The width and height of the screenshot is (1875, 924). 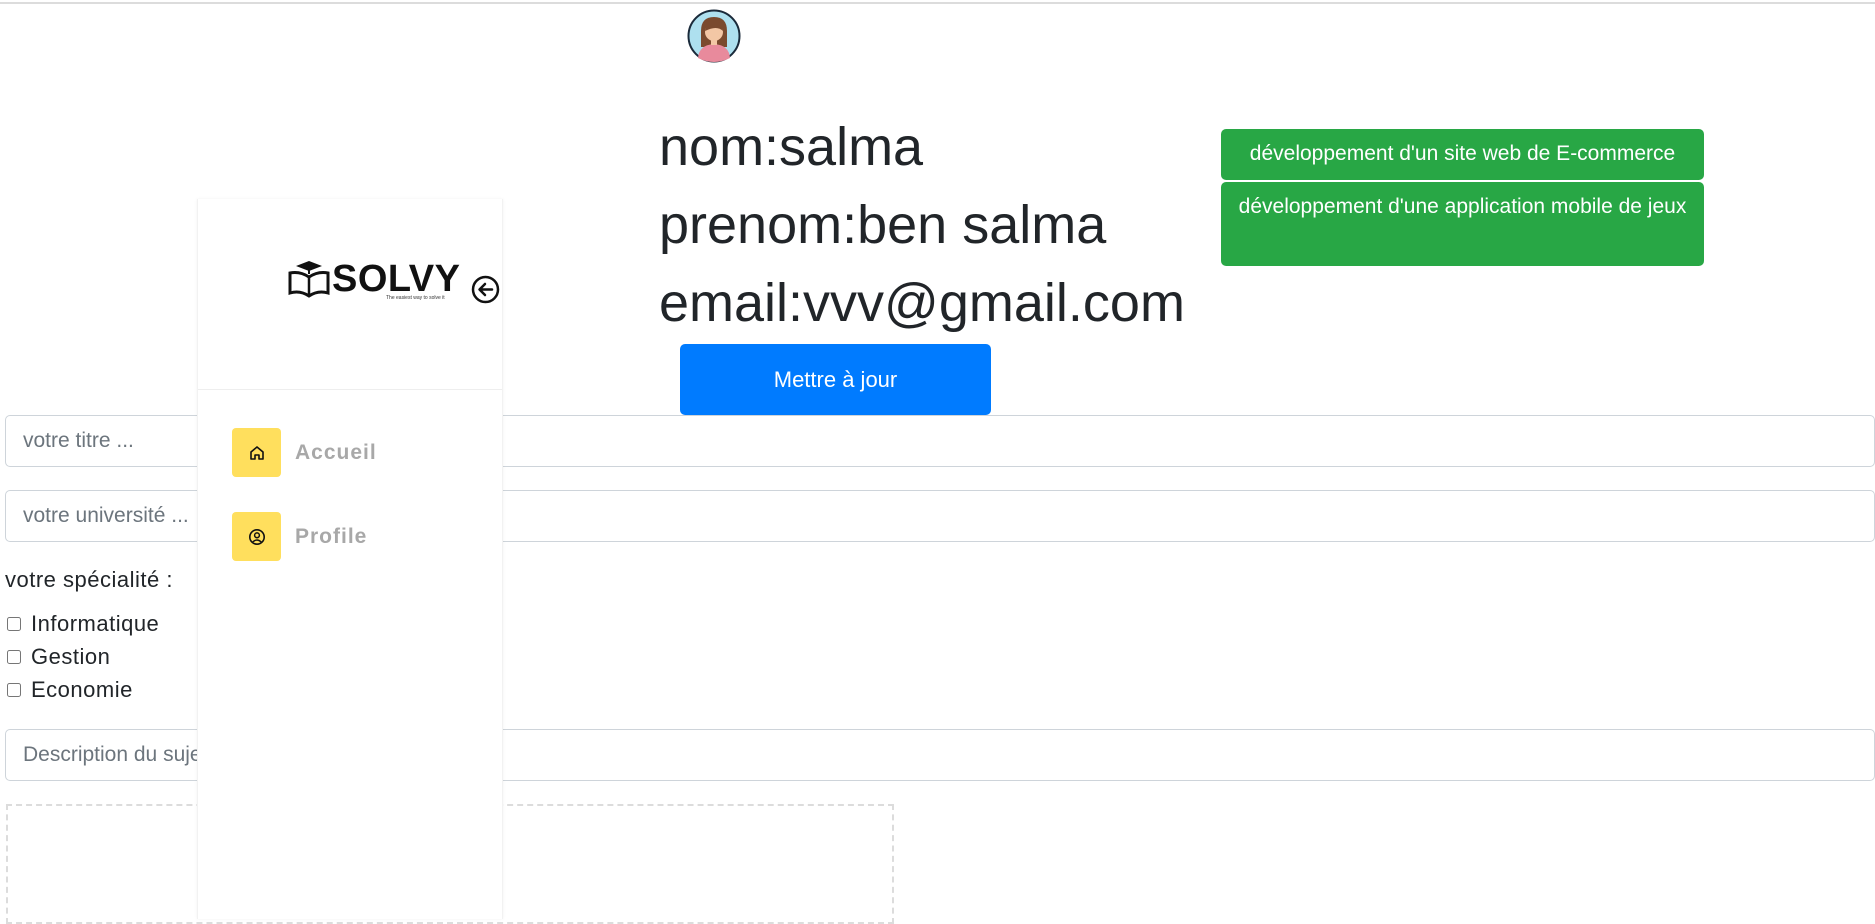 I want to click on solvy-logo: SOLVY The easiest way to solve it, so click(x=373, y=279).